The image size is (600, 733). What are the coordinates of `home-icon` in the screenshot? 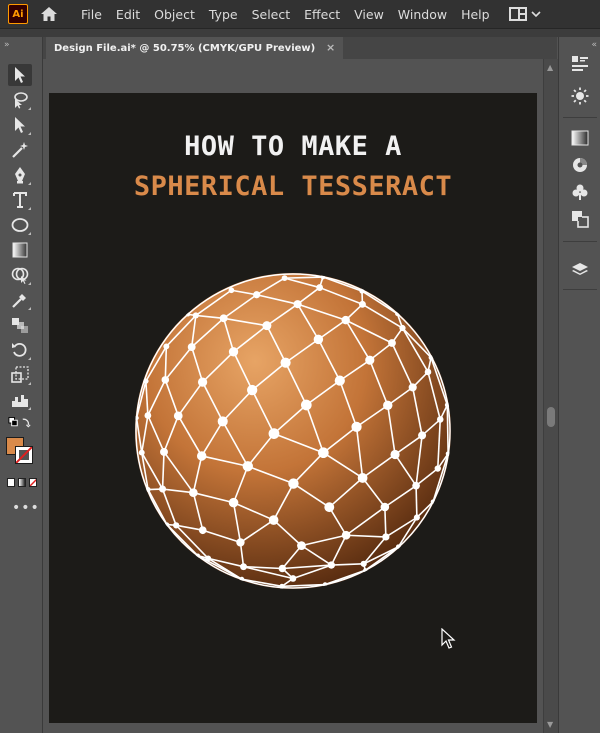 It's located at (49, 14).